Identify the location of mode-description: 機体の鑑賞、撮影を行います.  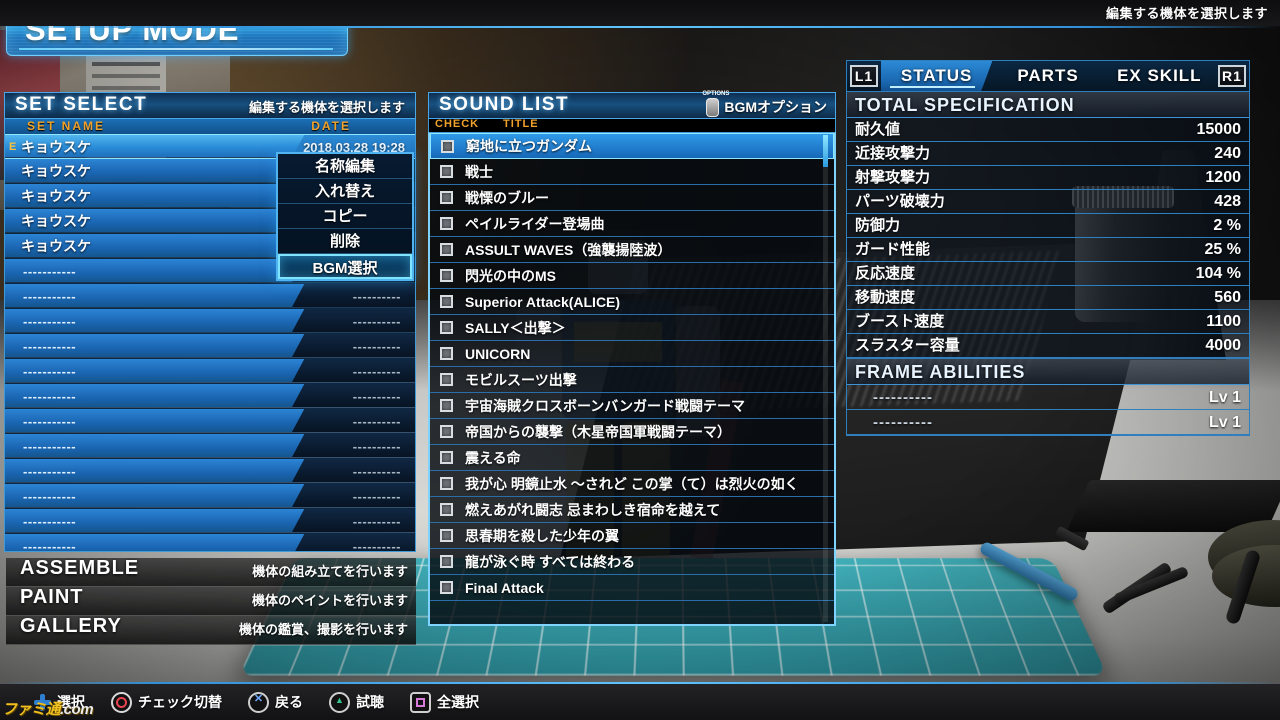
(323, 629).